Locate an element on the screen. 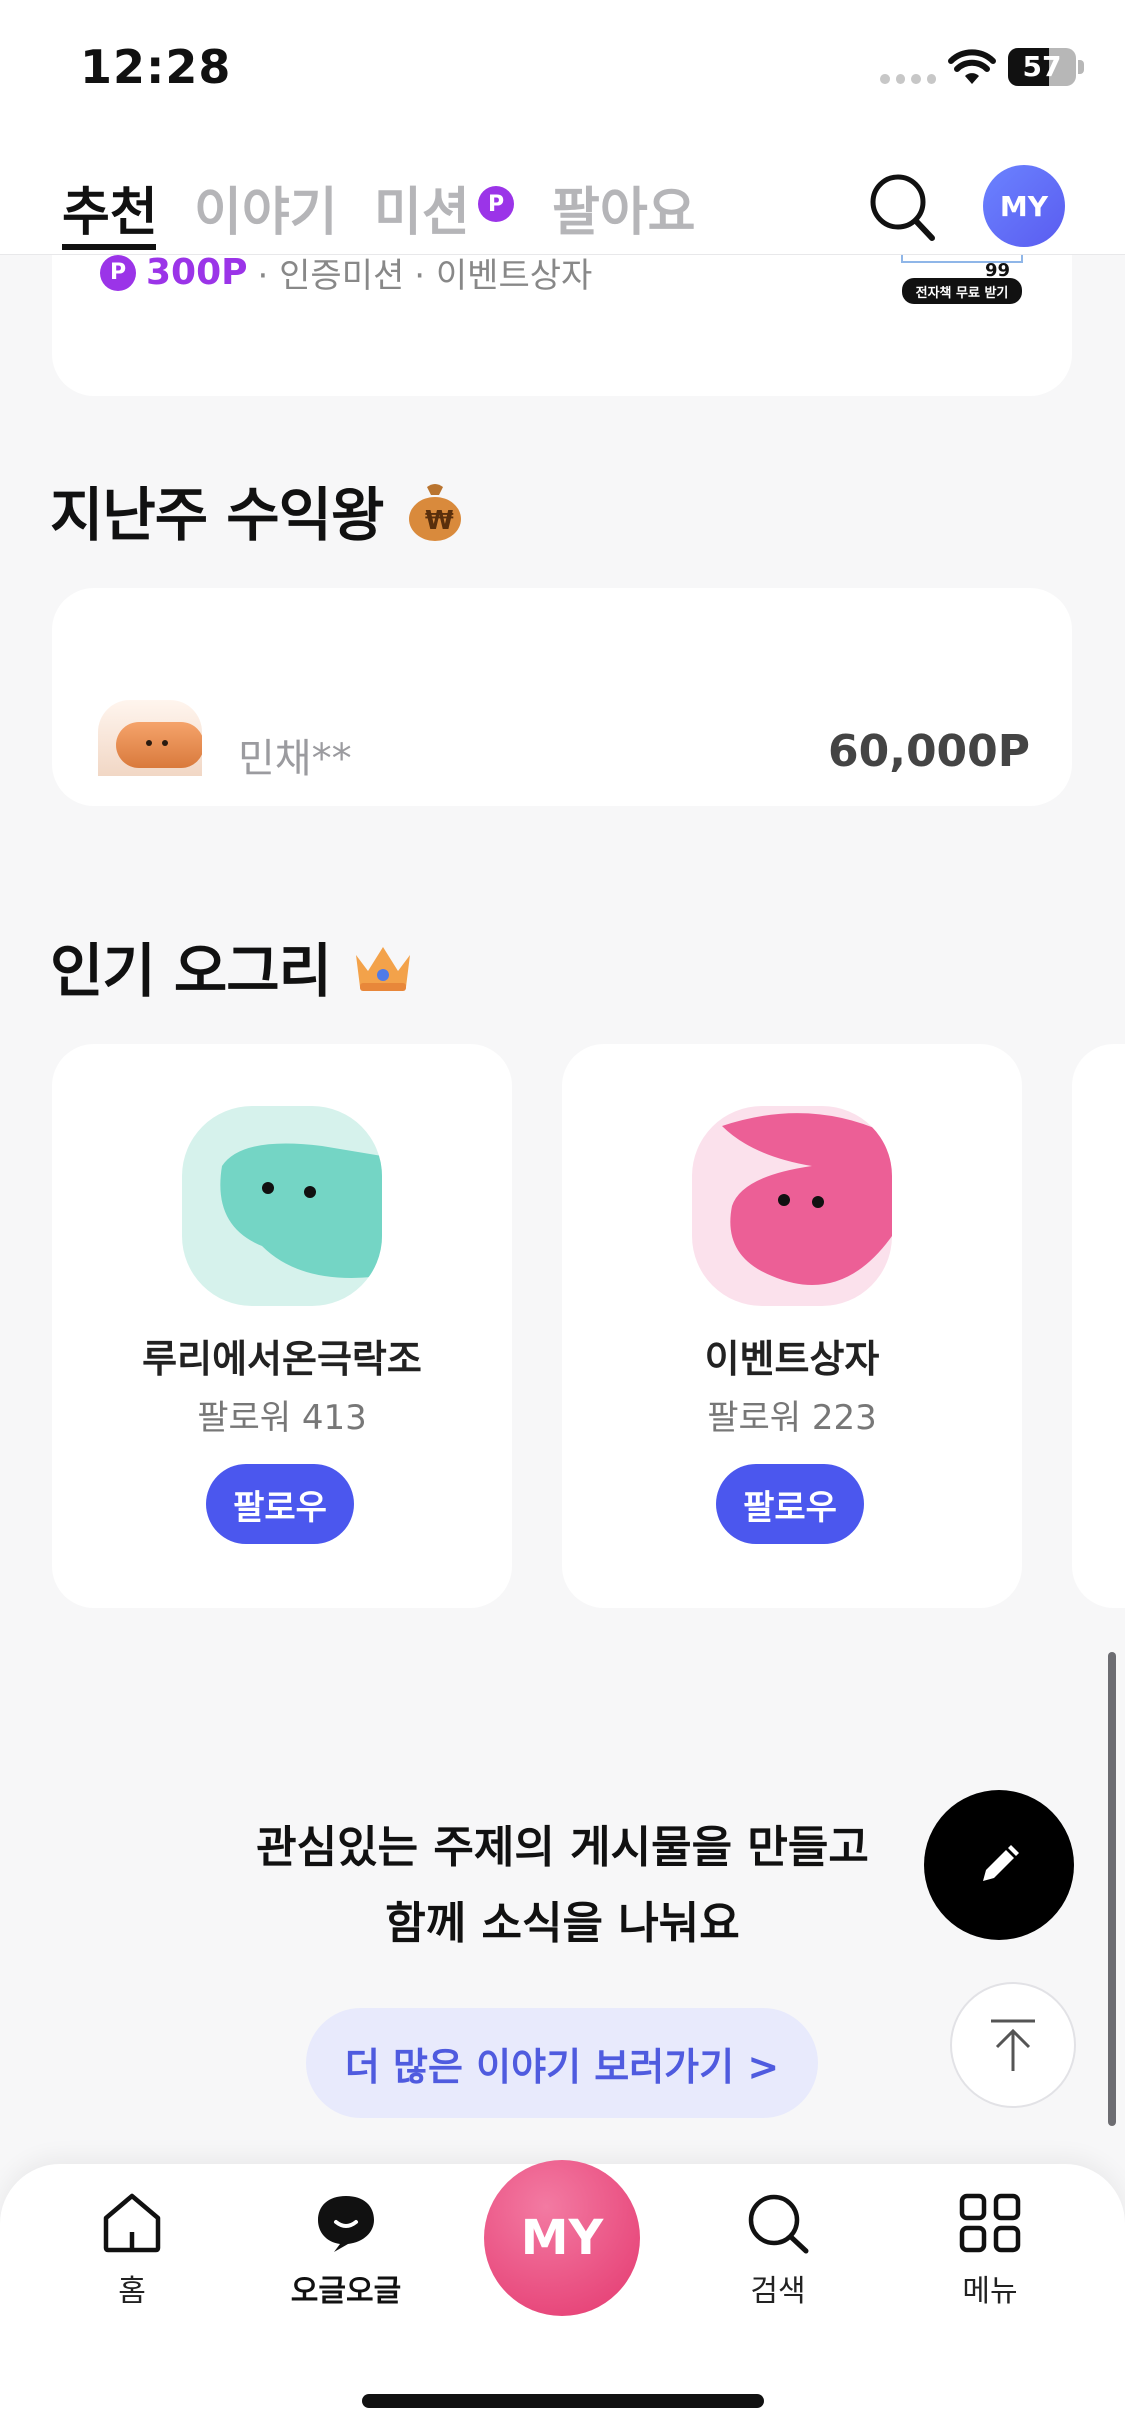 The image size is (1125, 2436). earner-avatar is located at coordinates (150, 738).